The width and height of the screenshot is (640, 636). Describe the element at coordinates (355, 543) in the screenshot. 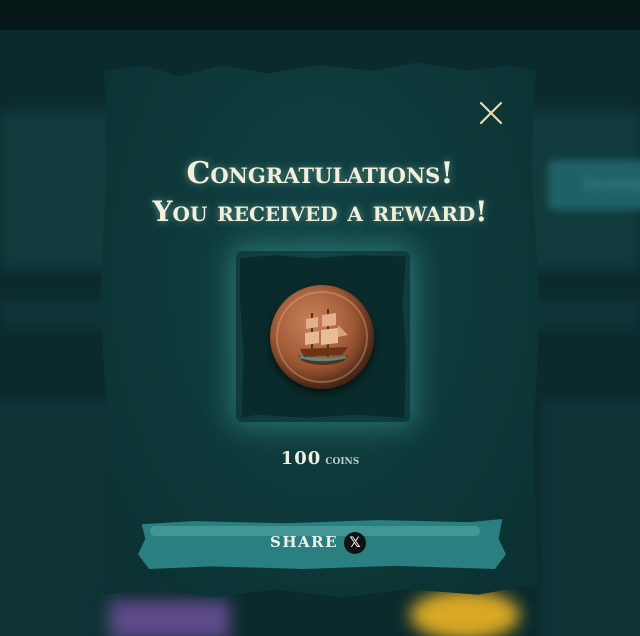

I see `x-logo-icon: 𝕏` at that location.